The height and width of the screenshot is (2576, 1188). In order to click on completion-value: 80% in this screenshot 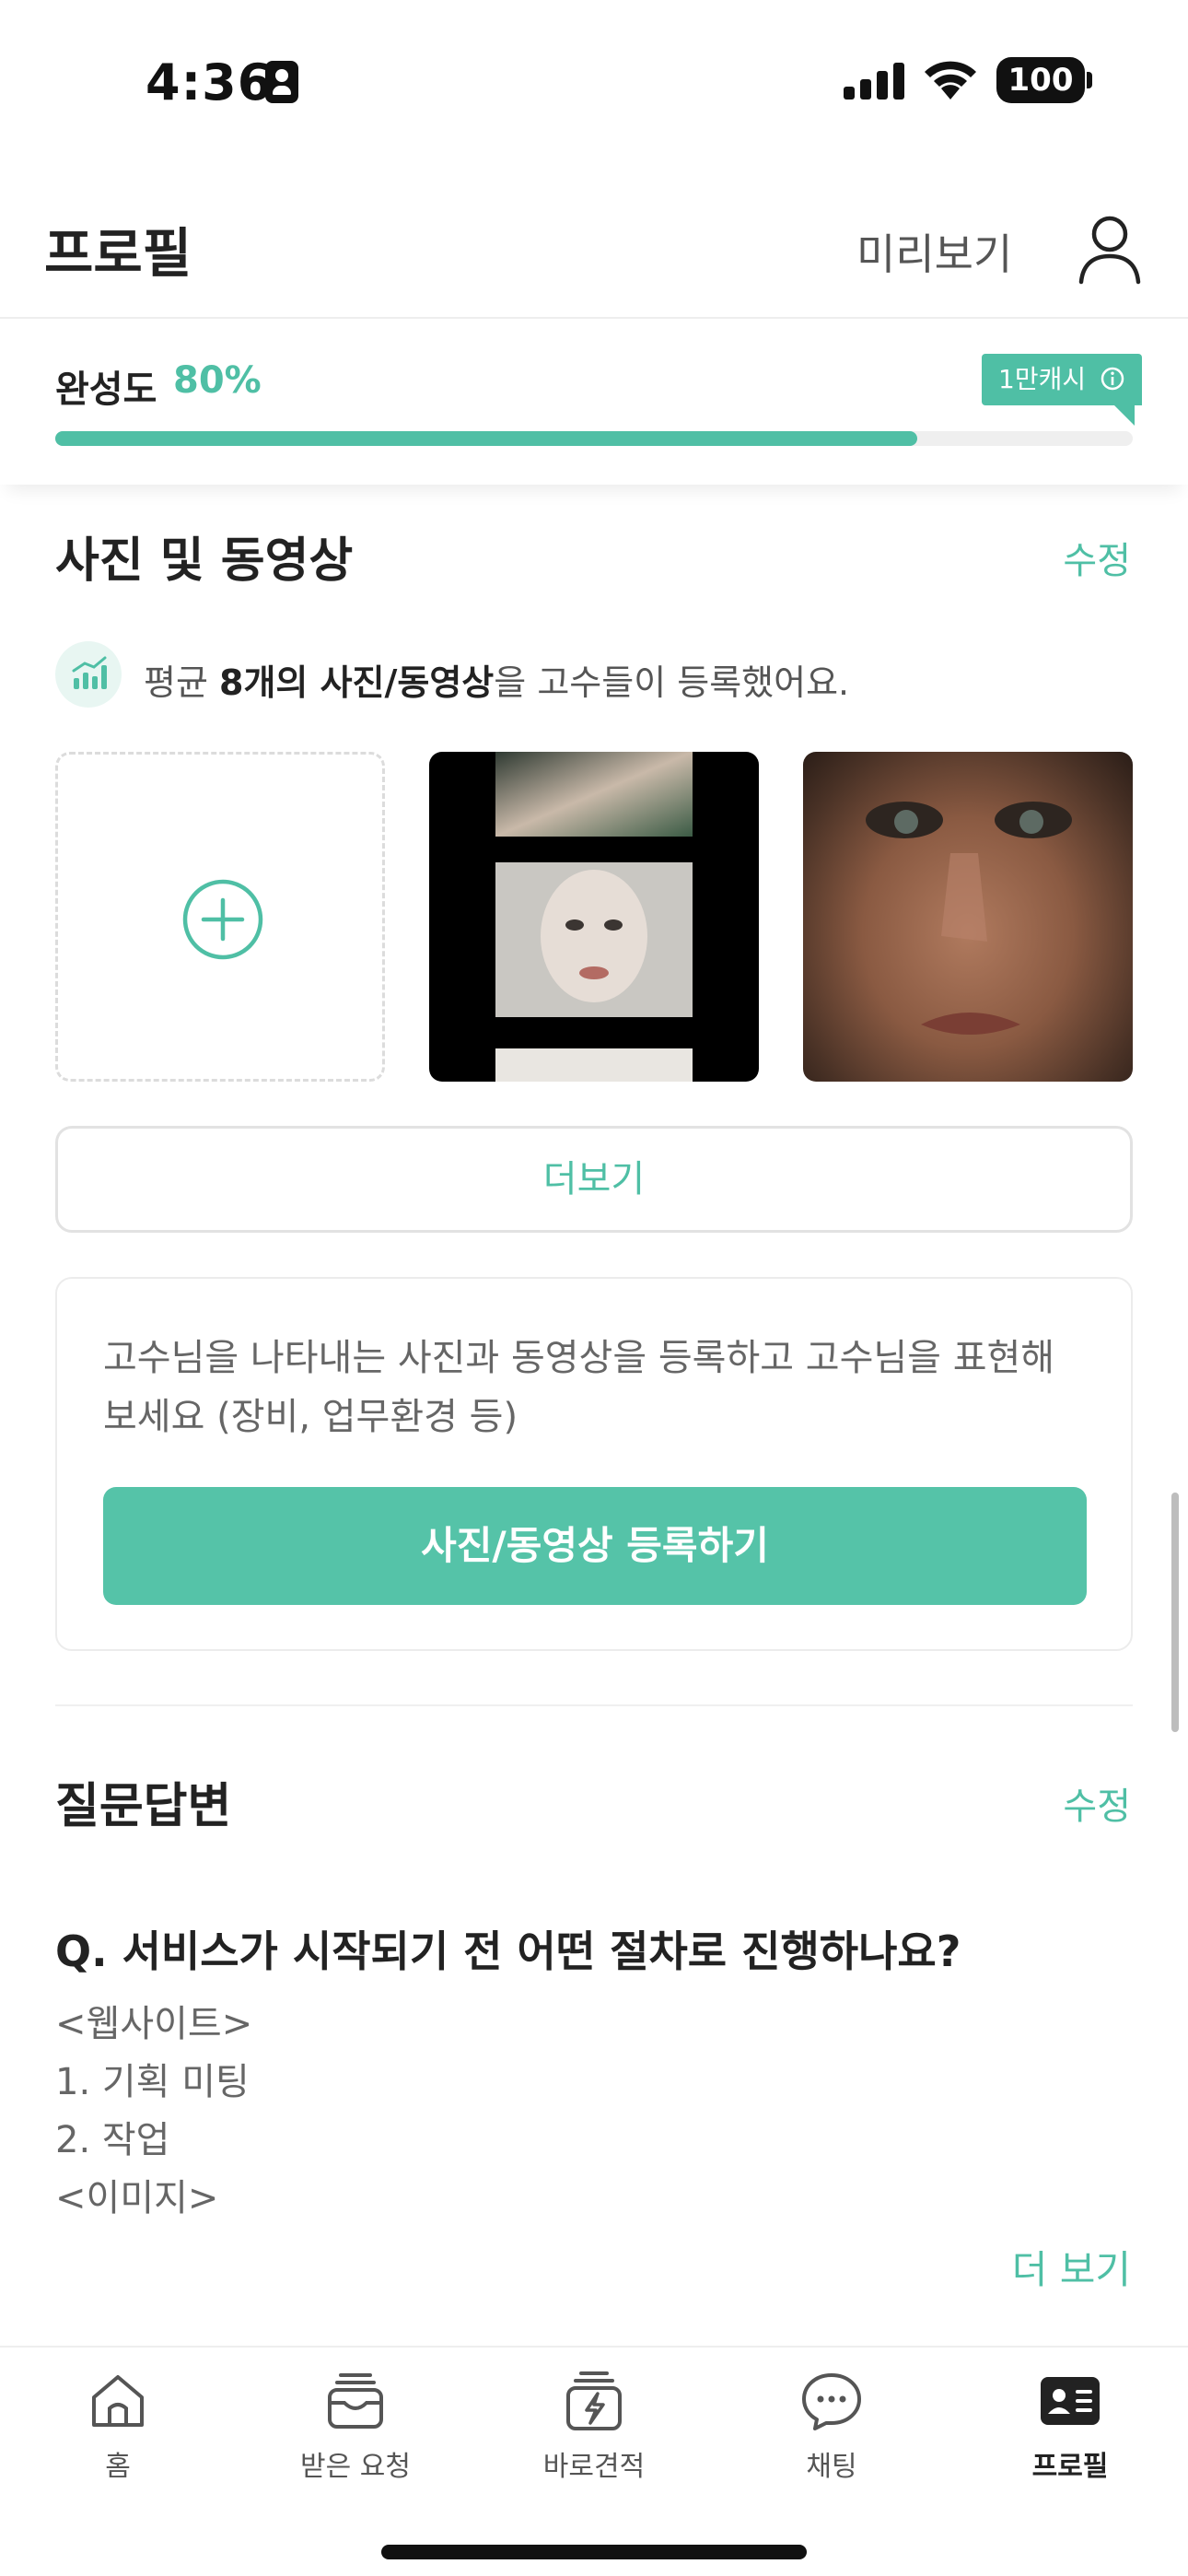, I will do `click(218, 380)`.